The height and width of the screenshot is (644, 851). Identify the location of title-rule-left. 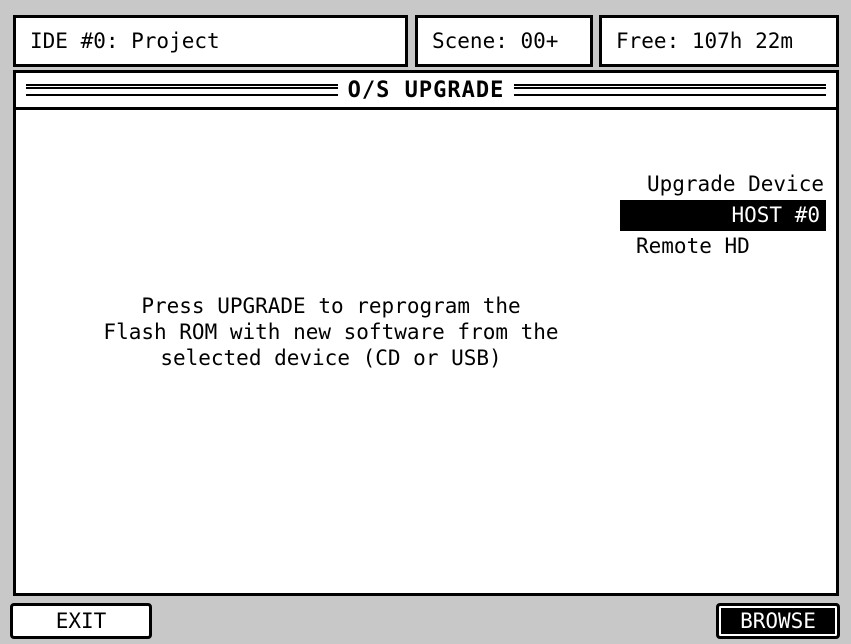
(182, 90).